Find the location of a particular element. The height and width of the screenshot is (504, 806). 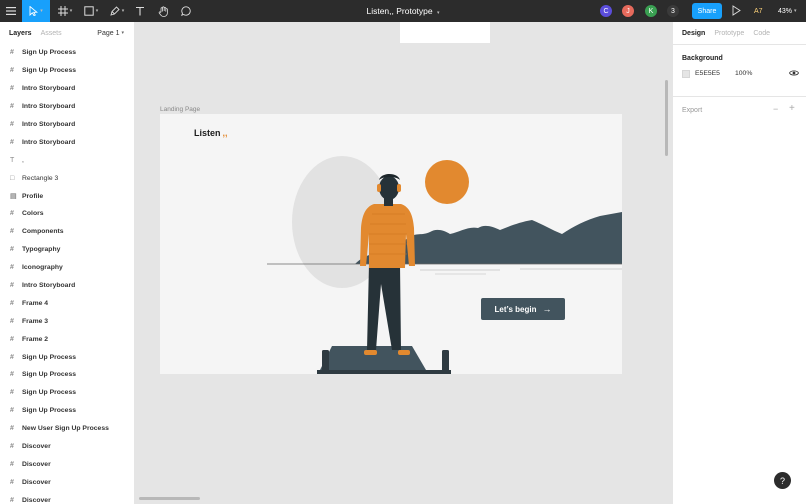

a7-label: A7 is located at coordinates (758, 11).